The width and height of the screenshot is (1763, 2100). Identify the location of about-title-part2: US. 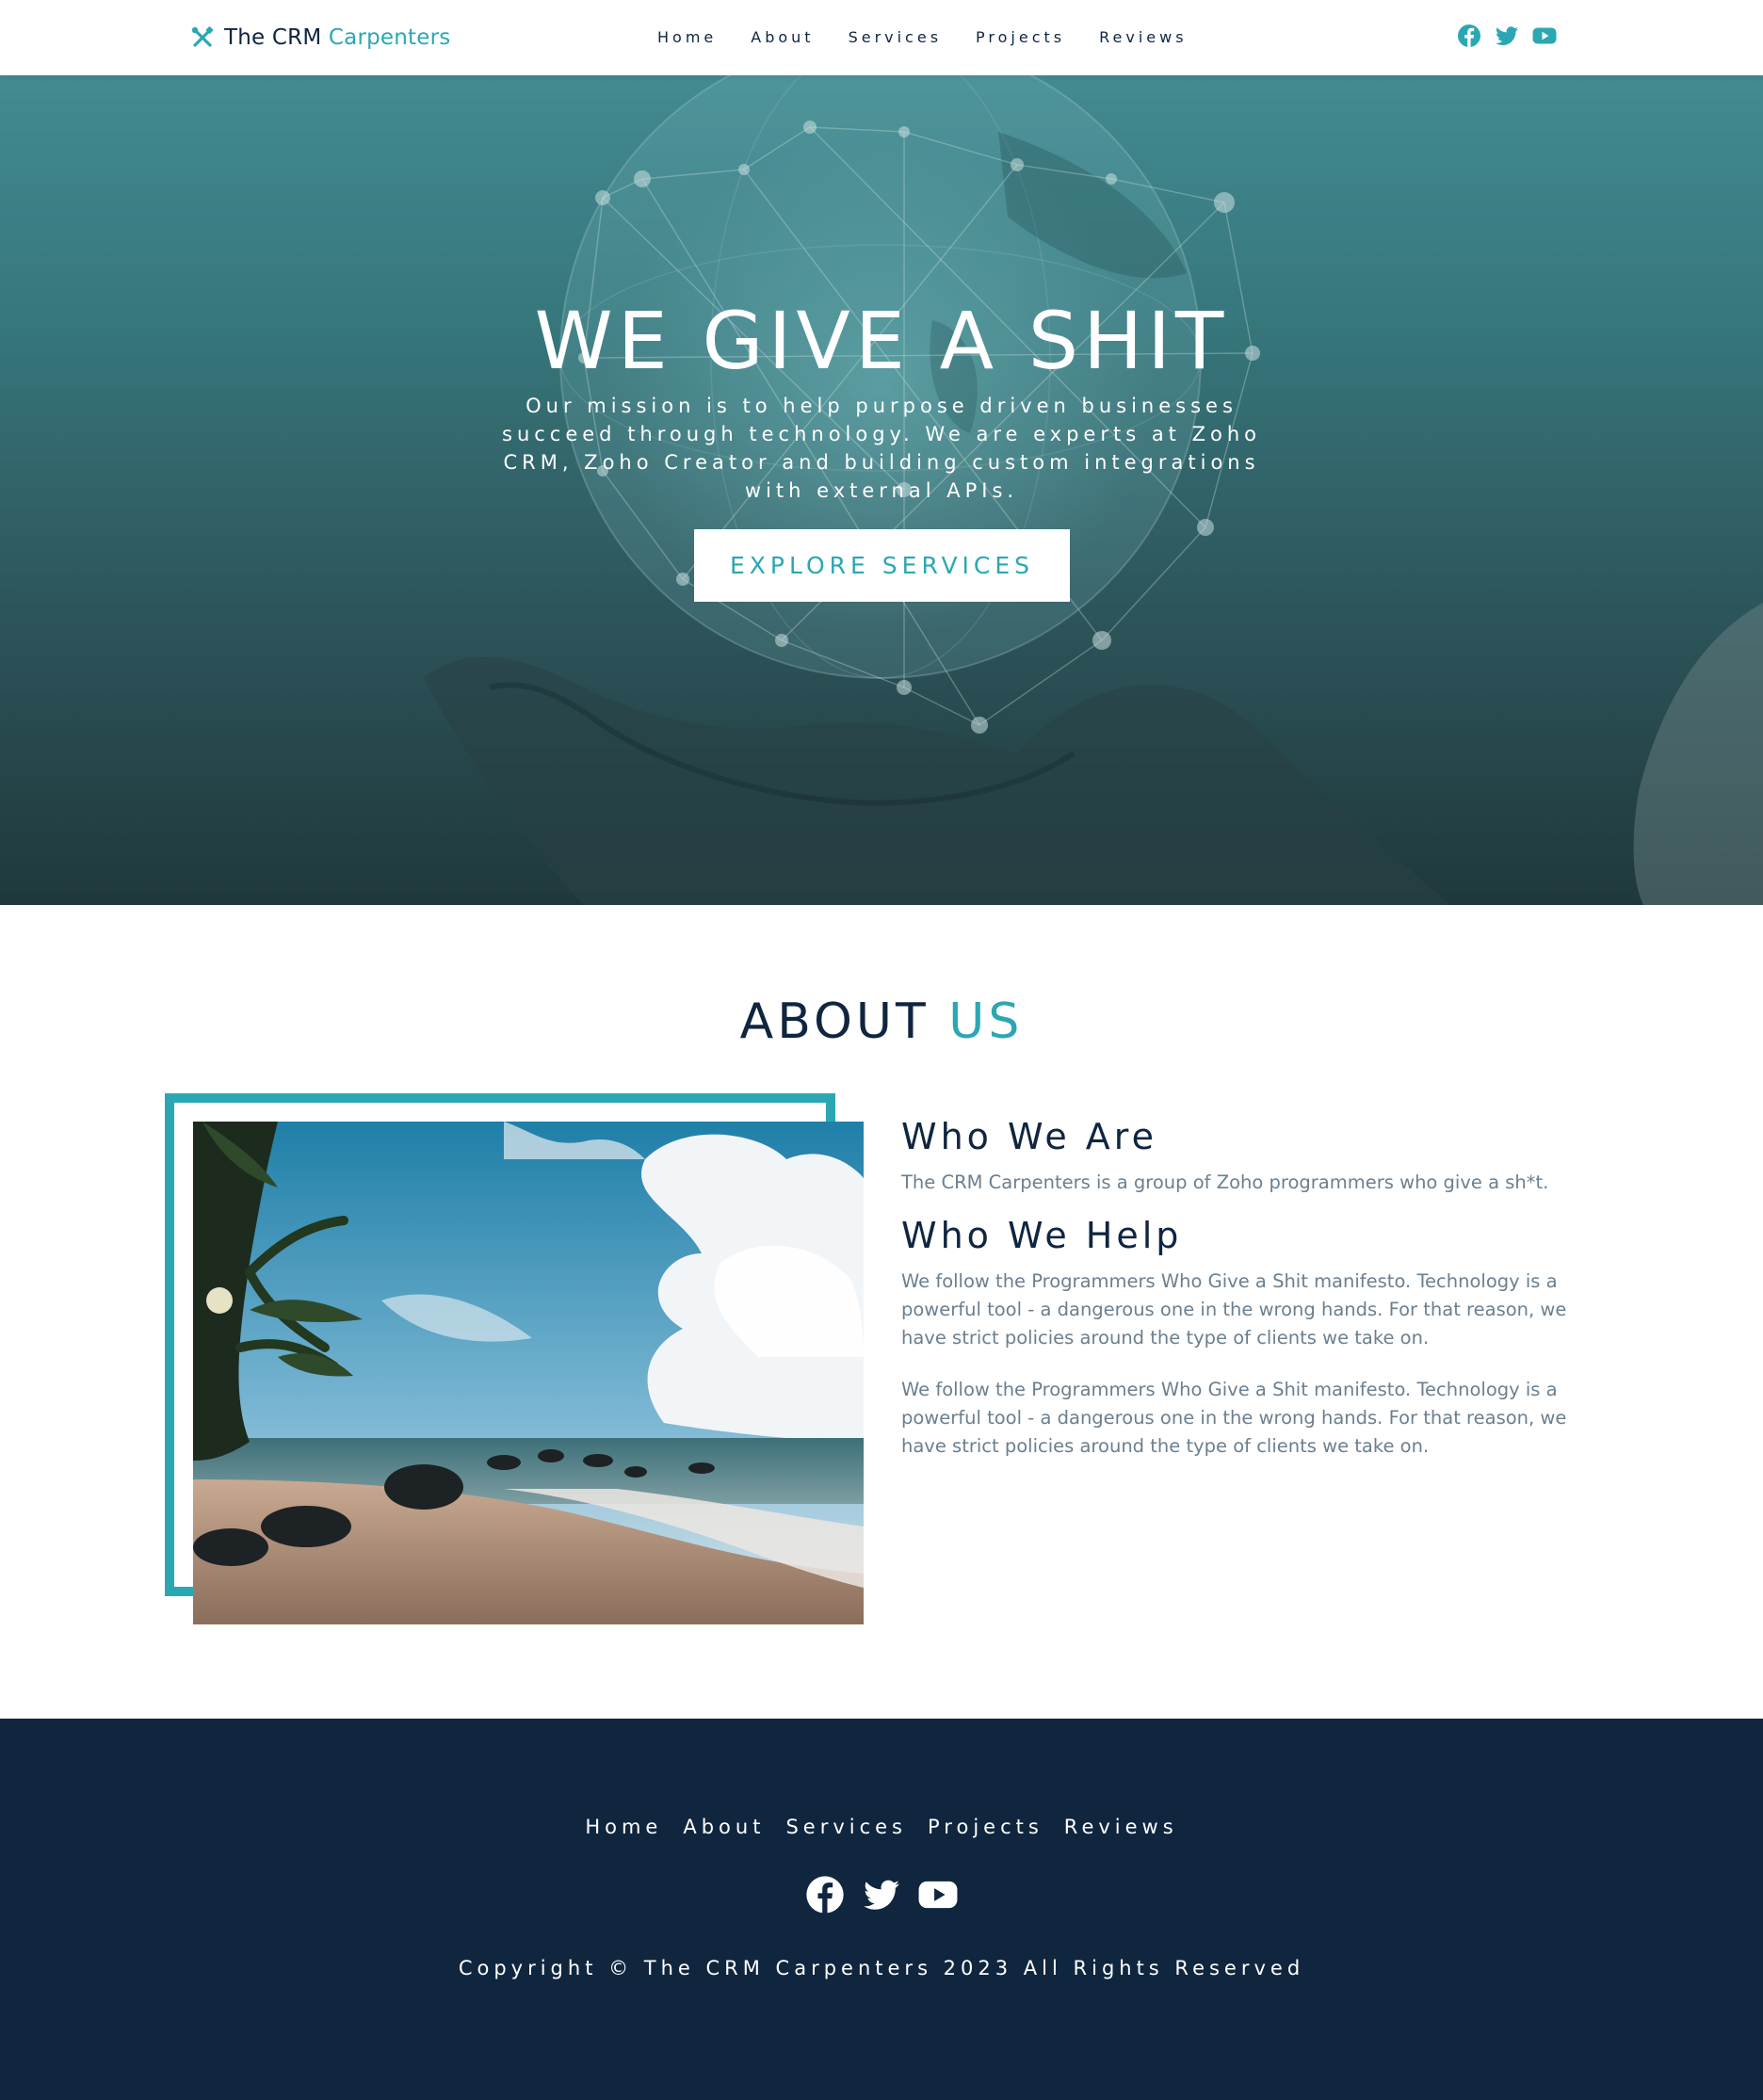
(986, 1021).